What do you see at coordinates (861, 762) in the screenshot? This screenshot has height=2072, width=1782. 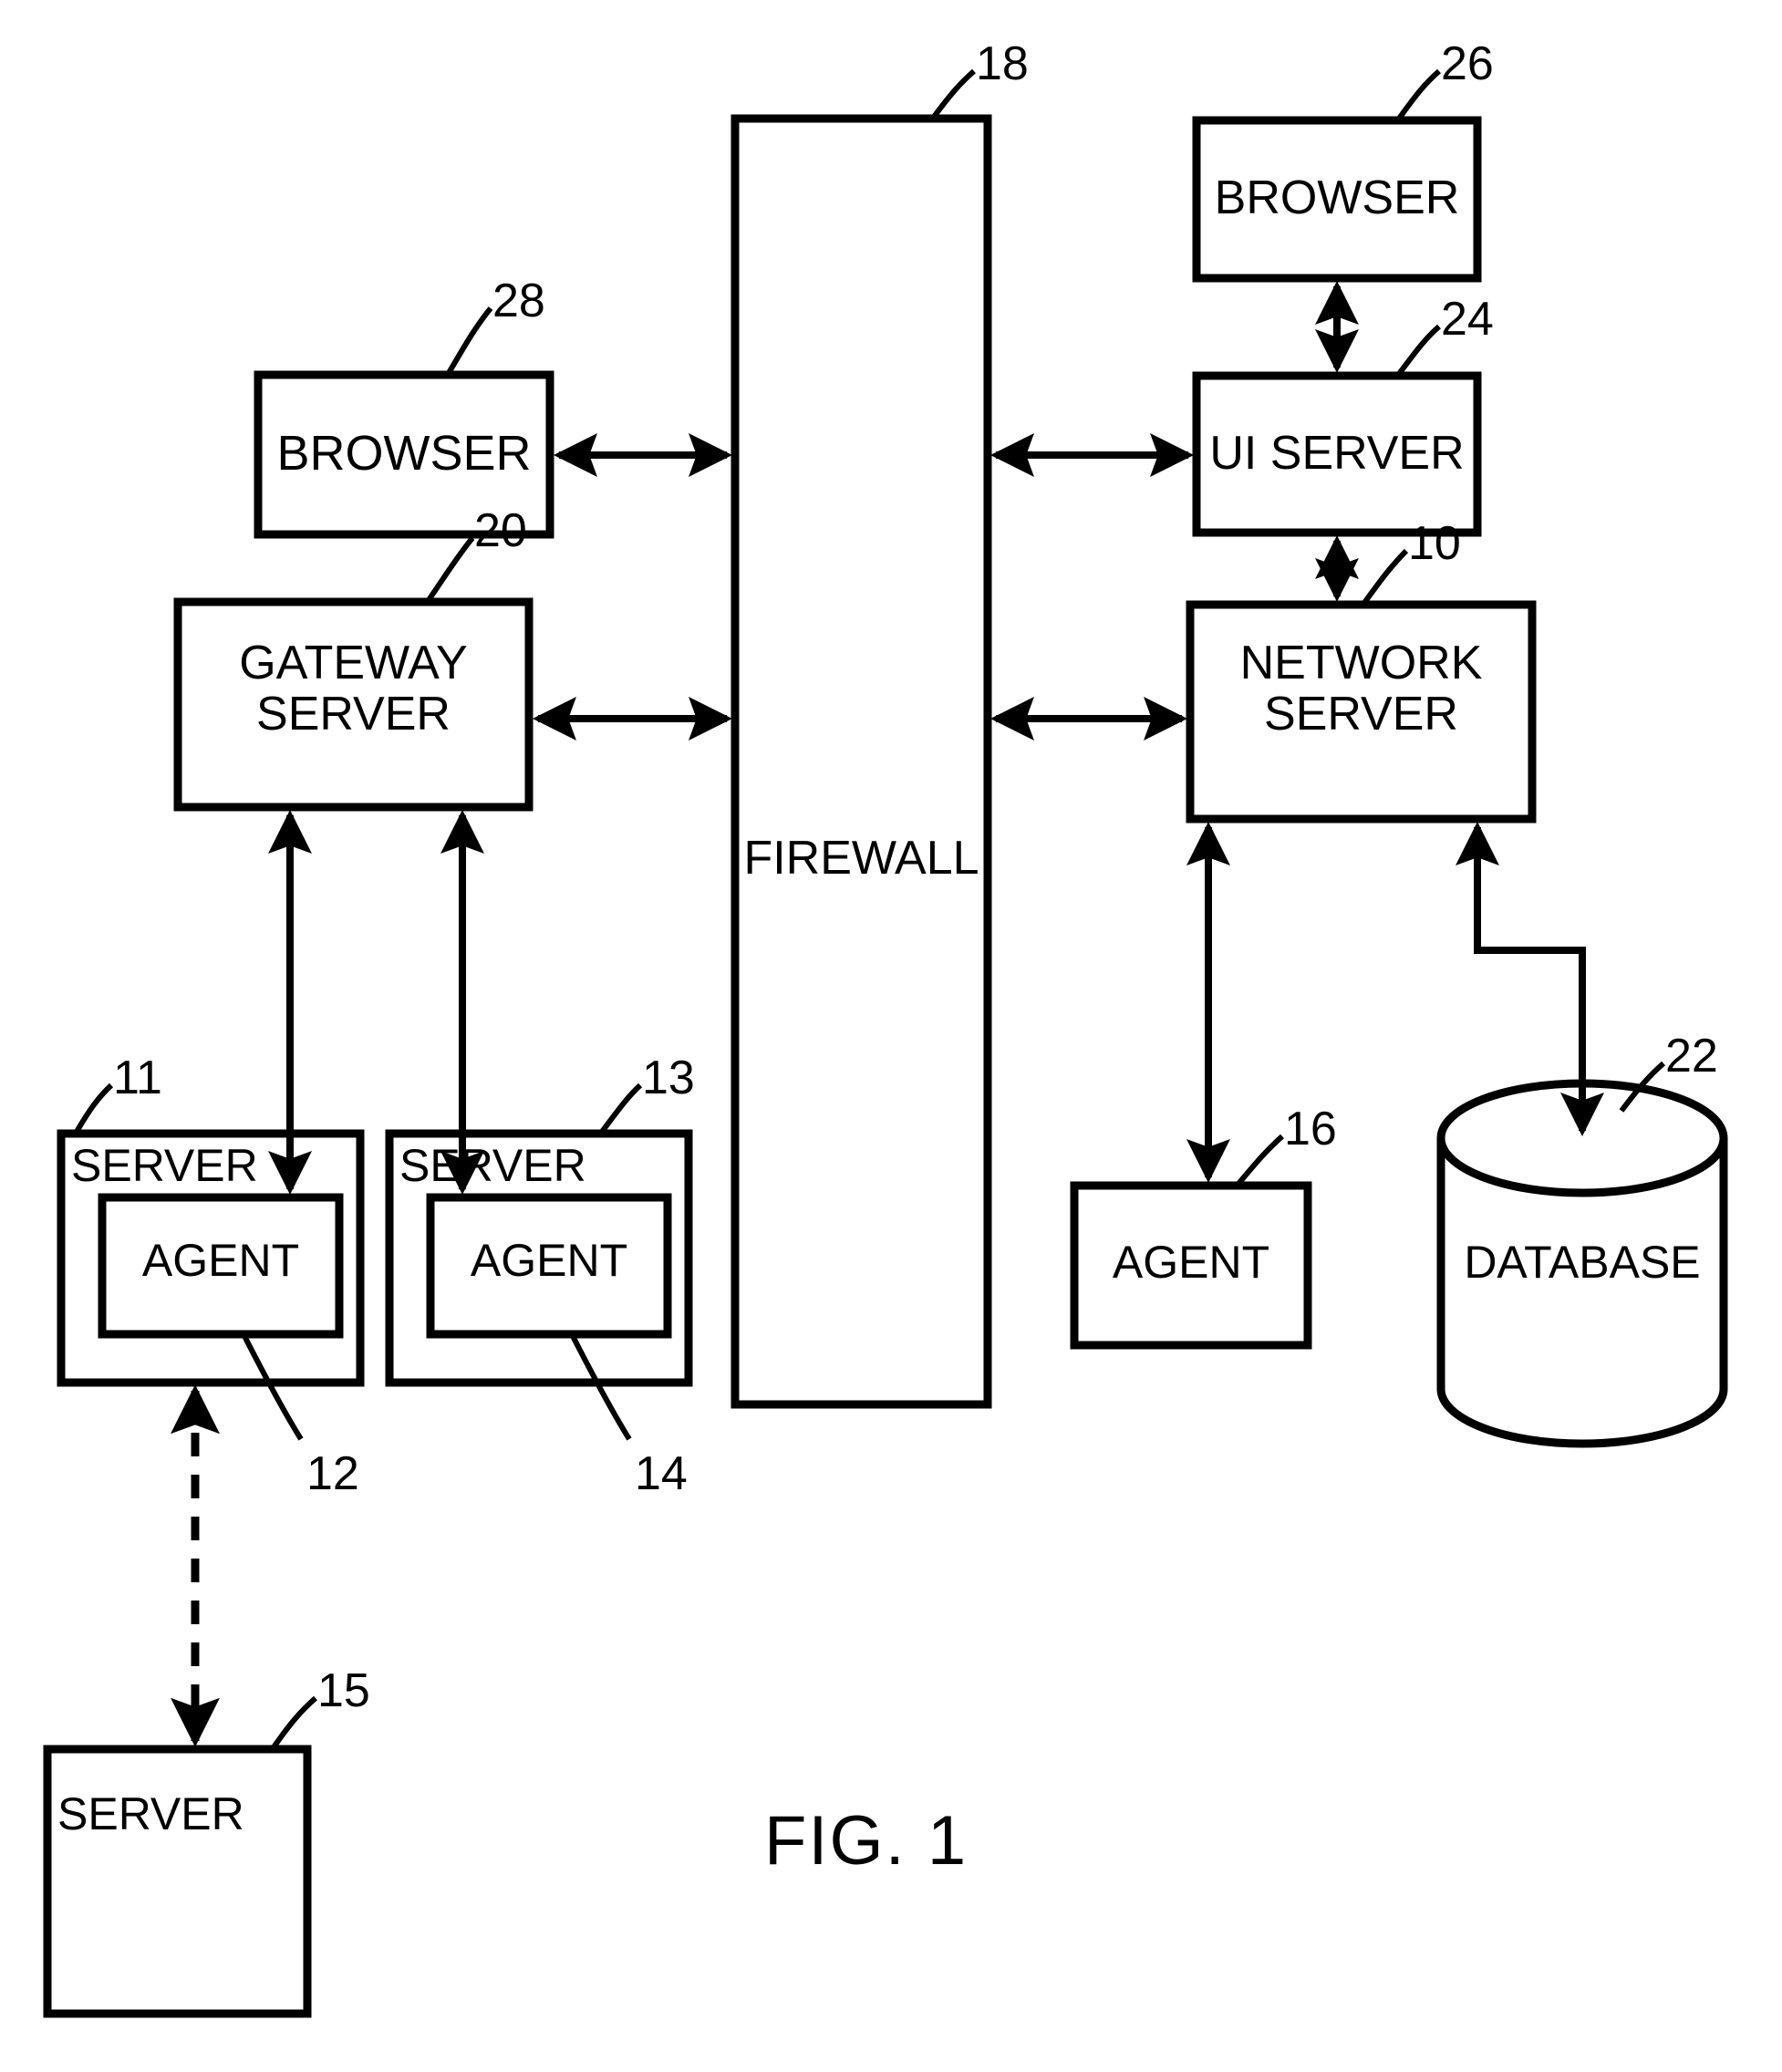 I see `firewall-box` at bounding box center [861, 762].